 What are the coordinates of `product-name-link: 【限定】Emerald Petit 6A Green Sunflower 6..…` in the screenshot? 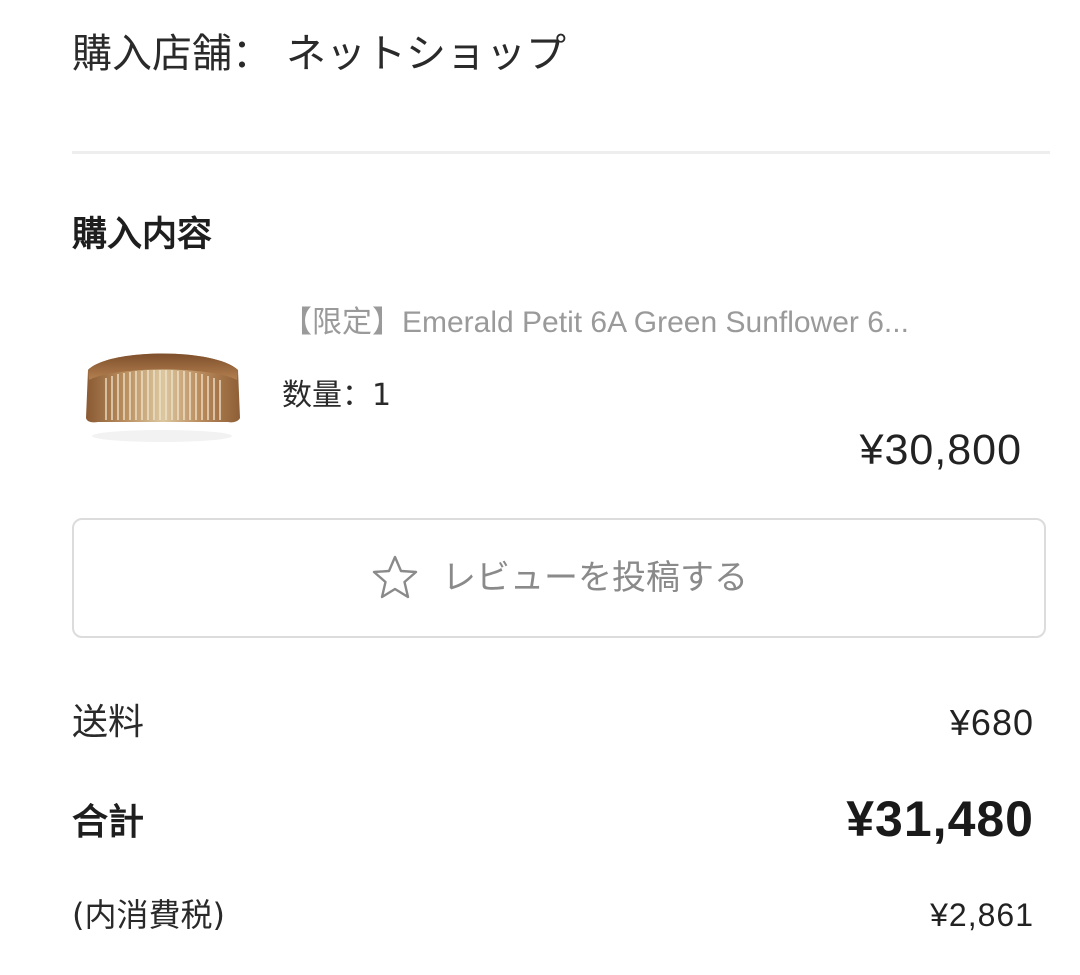 It's located at (652, 323).